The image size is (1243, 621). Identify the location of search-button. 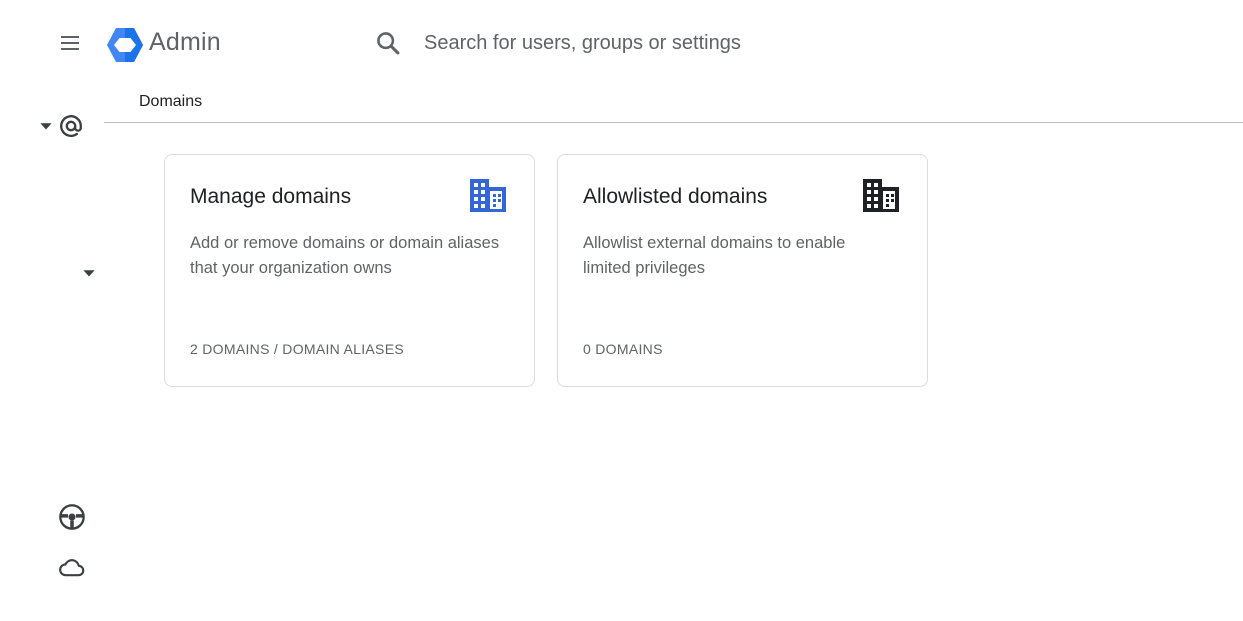
(388, 43).